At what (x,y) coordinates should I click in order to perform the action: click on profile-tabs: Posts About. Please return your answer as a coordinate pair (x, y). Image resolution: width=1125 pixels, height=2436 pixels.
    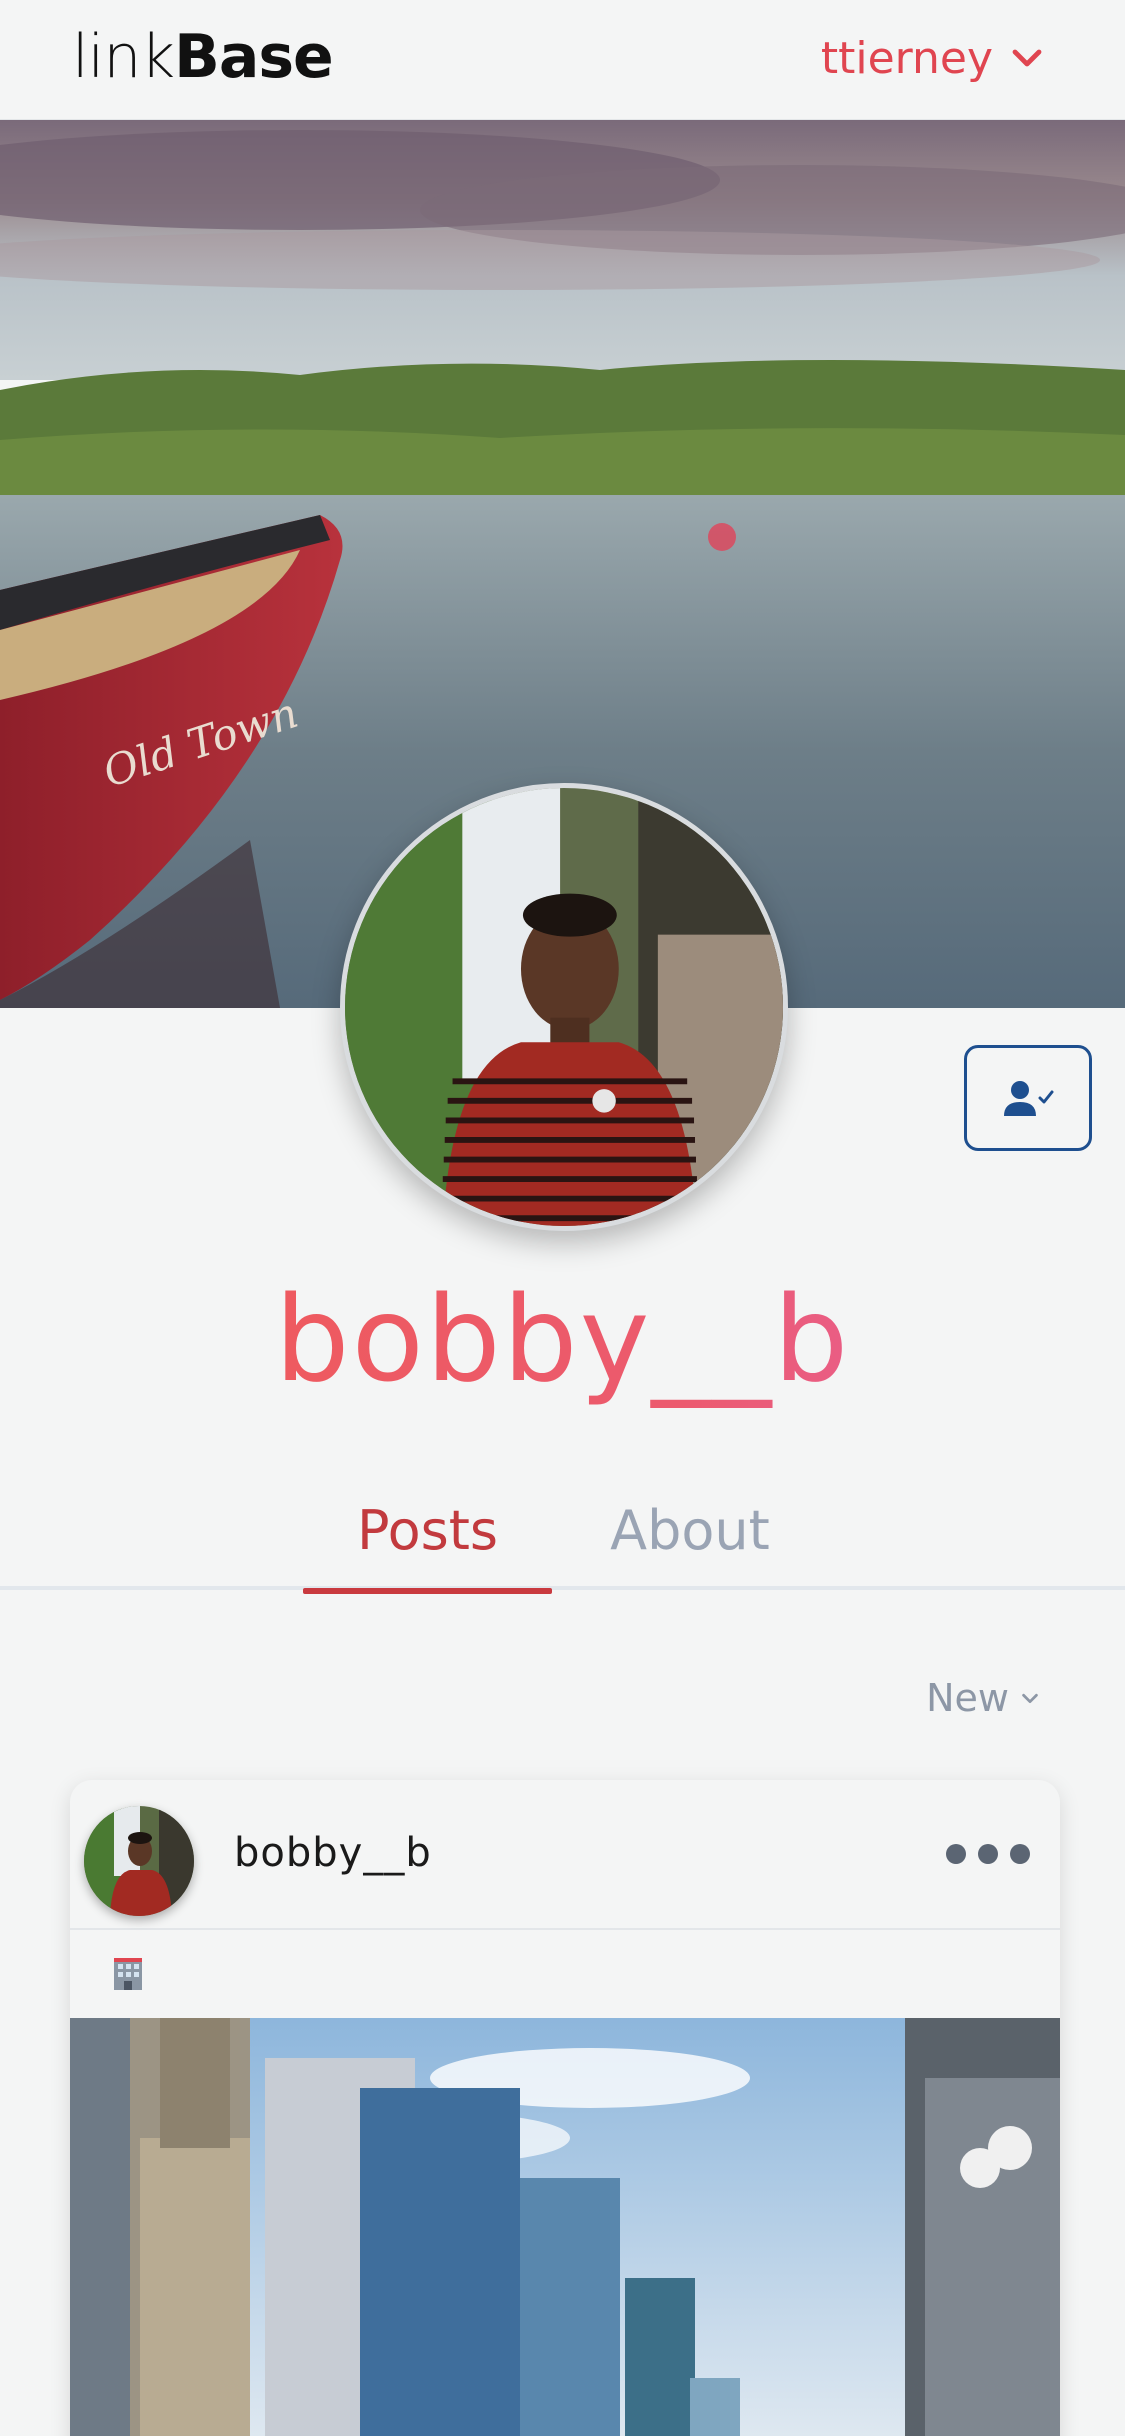
    Looking at the image, I should click on (562, 1532).